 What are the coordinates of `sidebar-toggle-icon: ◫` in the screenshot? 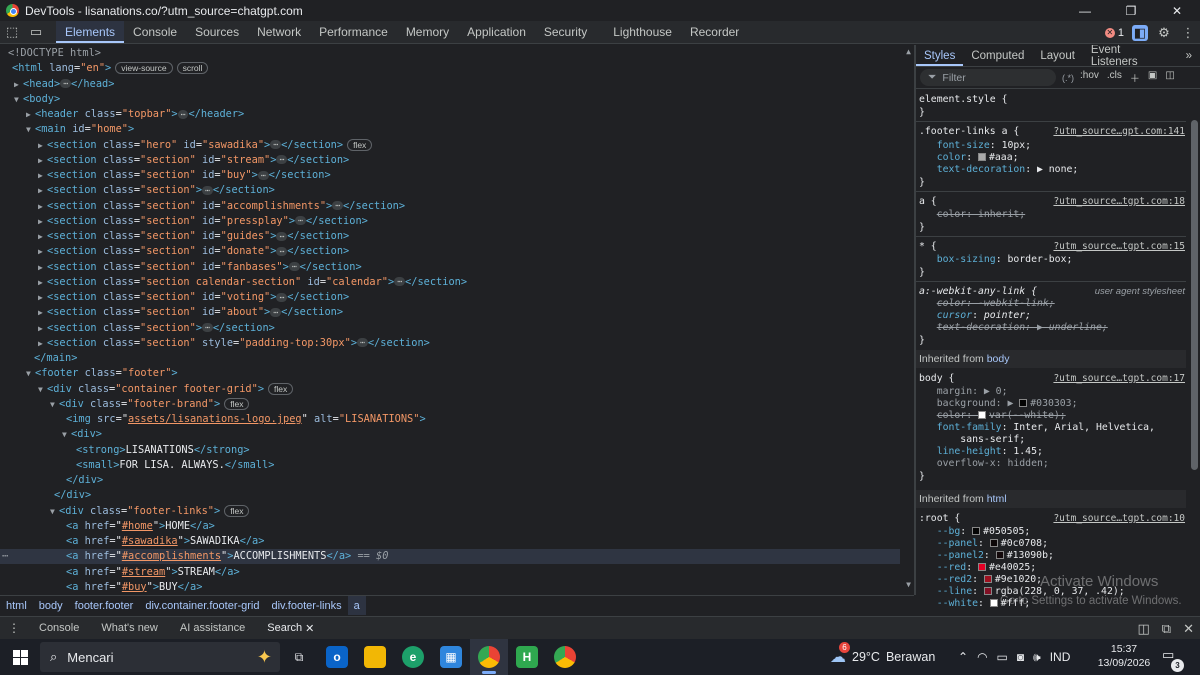 It's located at (1169, 77).